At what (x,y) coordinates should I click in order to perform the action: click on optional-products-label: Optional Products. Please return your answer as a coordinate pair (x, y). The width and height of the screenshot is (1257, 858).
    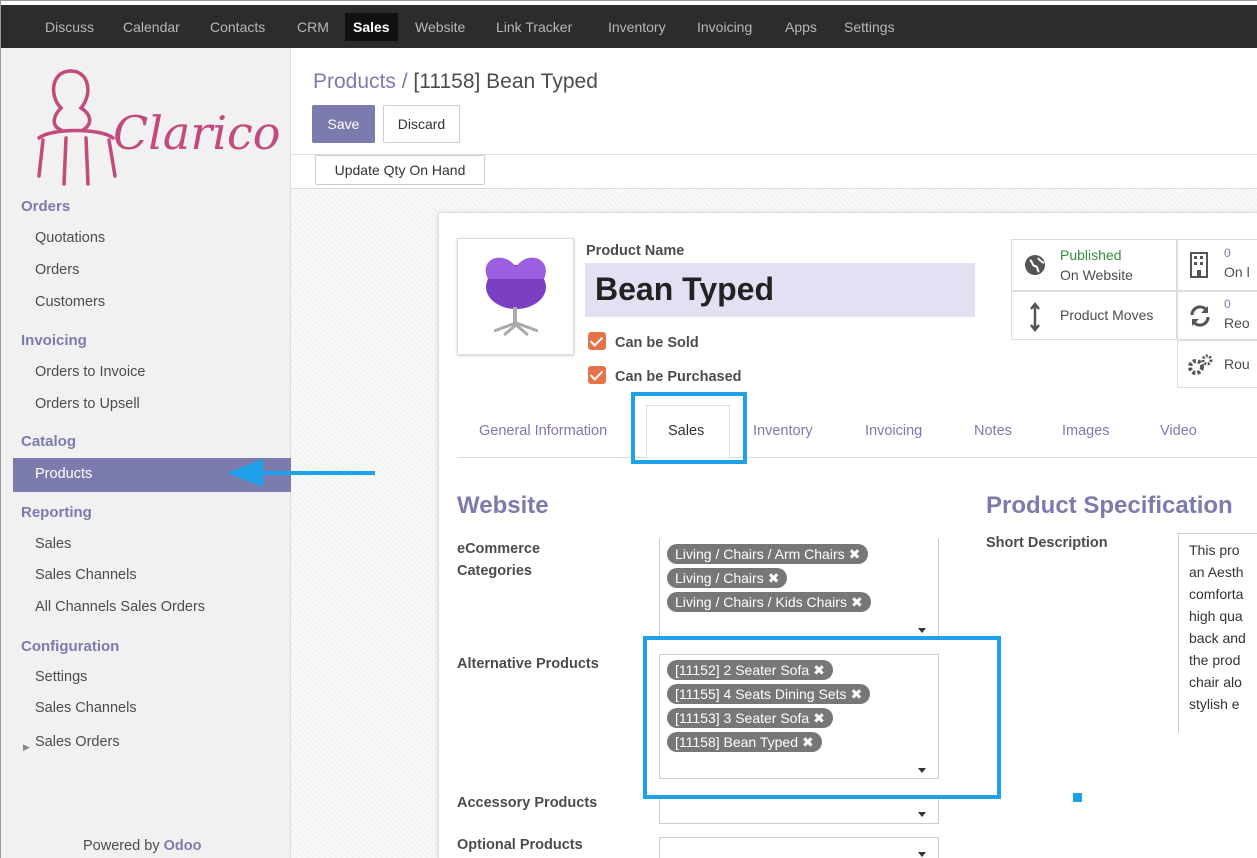
    Looking at the image, I should click on (520, 845).